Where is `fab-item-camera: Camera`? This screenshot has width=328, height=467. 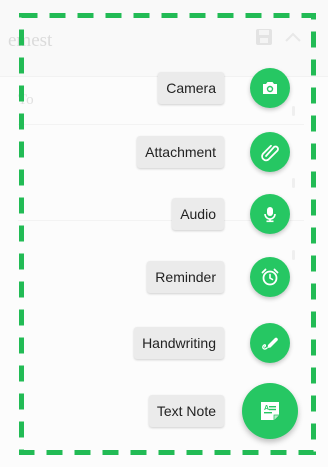 fab-item-camera: Camera is located at coordinates (164, 88).